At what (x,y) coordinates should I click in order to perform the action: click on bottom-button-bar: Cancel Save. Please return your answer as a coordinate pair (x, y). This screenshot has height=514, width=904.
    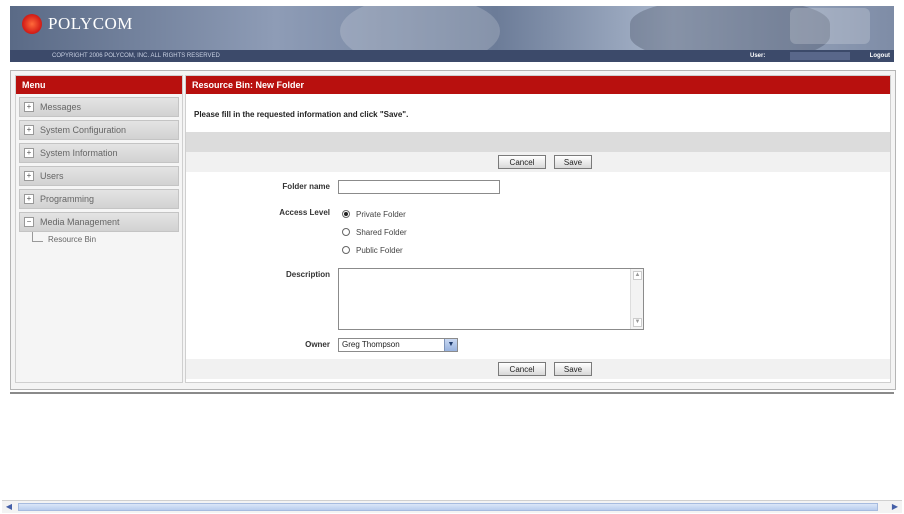
    Looking at the image, I should click on (538, 369).